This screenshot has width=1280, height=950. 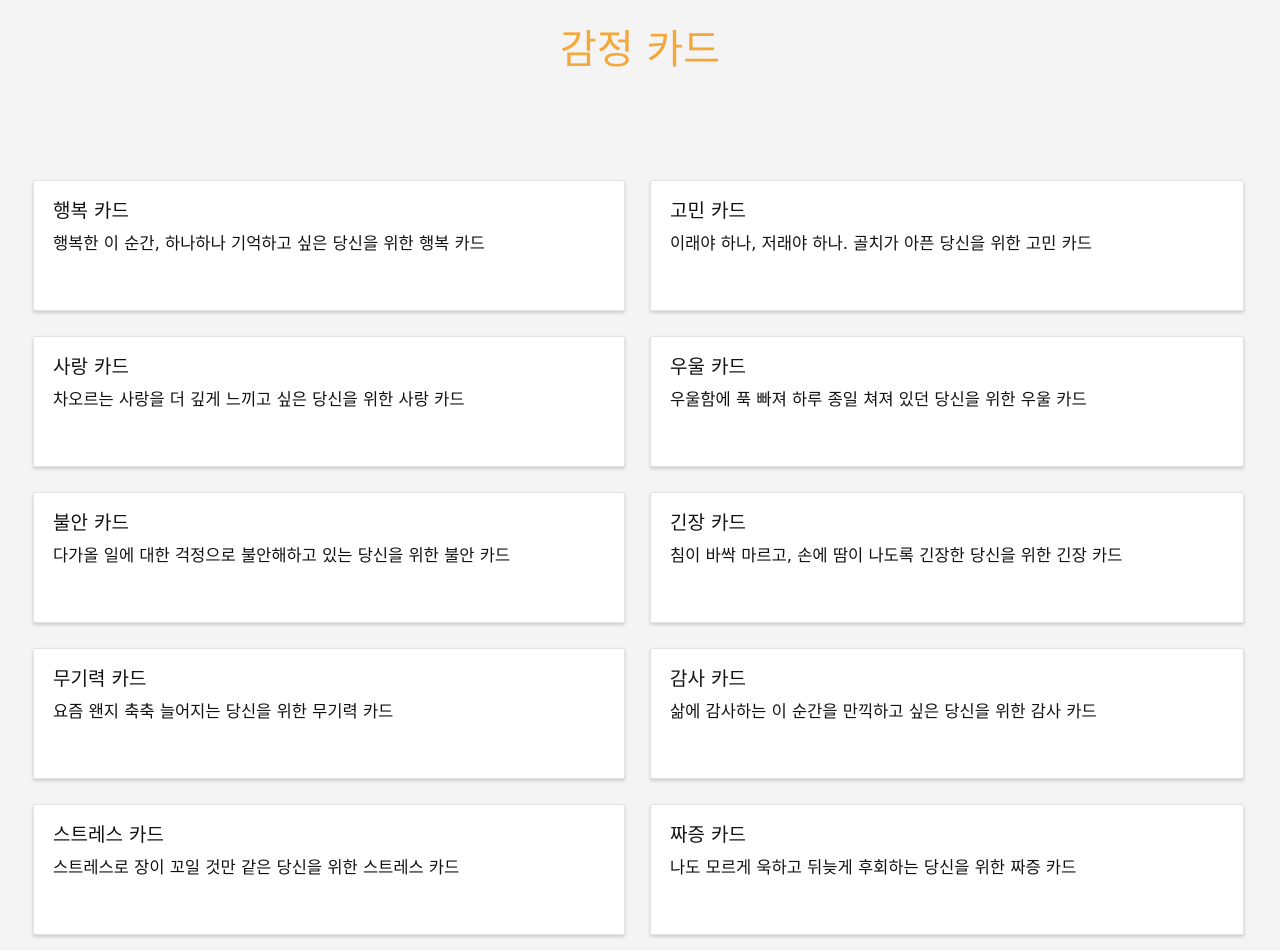 I want to click on card-title: 우울 카드, so click(x=708, y=367).